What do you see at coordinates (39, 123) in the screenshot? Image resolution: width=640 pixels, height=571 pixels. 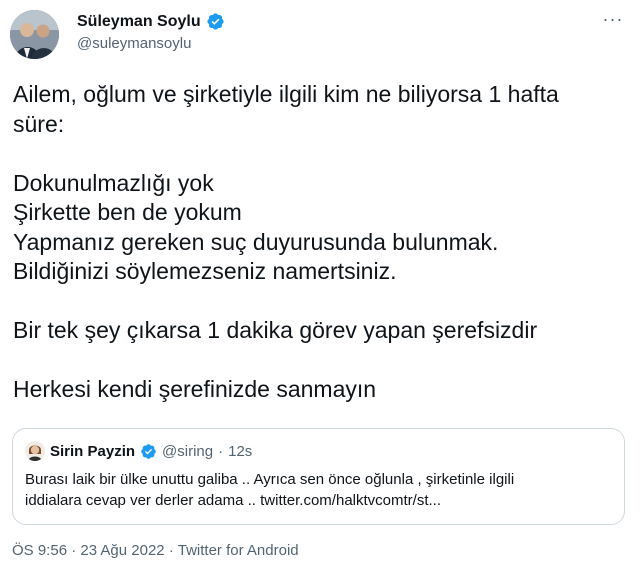 I see `tweet-line: süre:` at bounding box center [39, 123].